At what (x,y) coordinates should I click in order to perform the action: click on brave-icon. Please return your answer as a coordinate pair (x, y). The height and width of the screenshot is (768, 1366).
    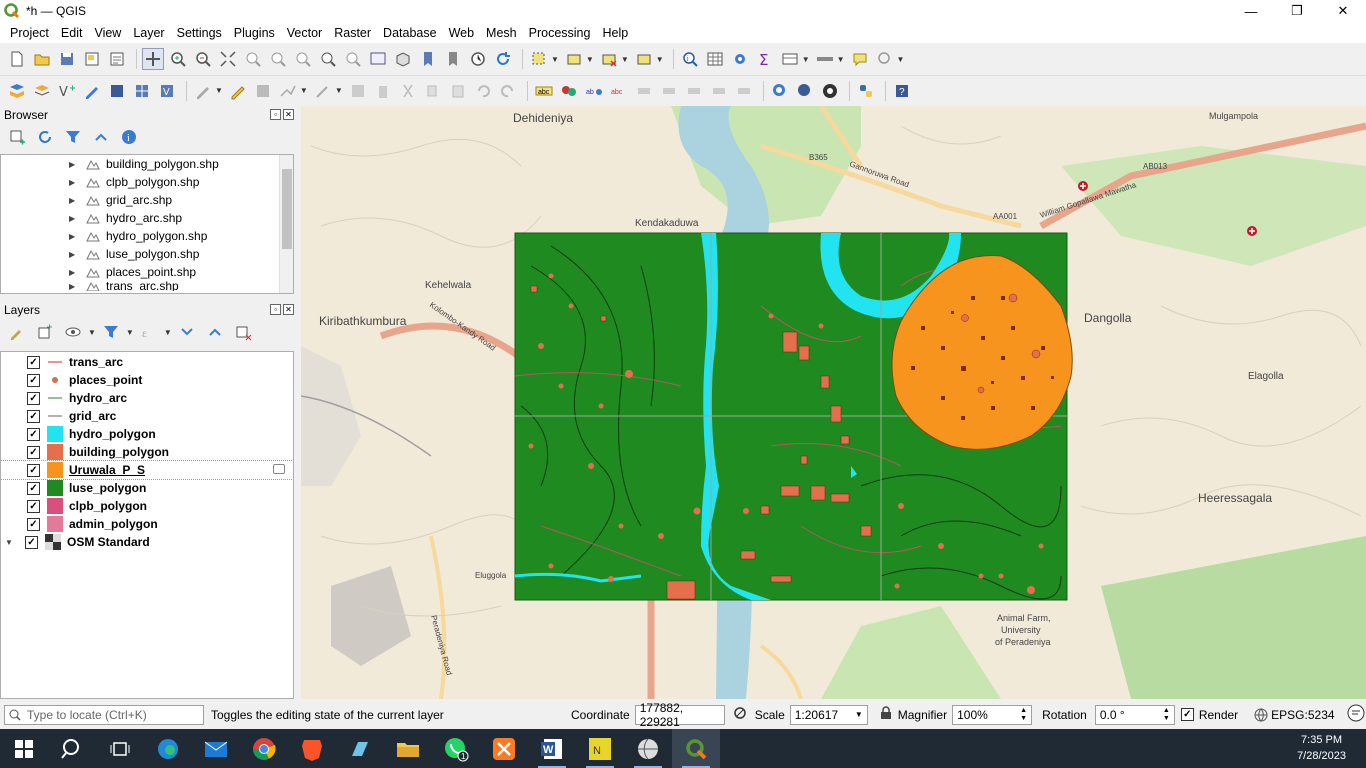
    Looking at the image, I should click on (312, 748).